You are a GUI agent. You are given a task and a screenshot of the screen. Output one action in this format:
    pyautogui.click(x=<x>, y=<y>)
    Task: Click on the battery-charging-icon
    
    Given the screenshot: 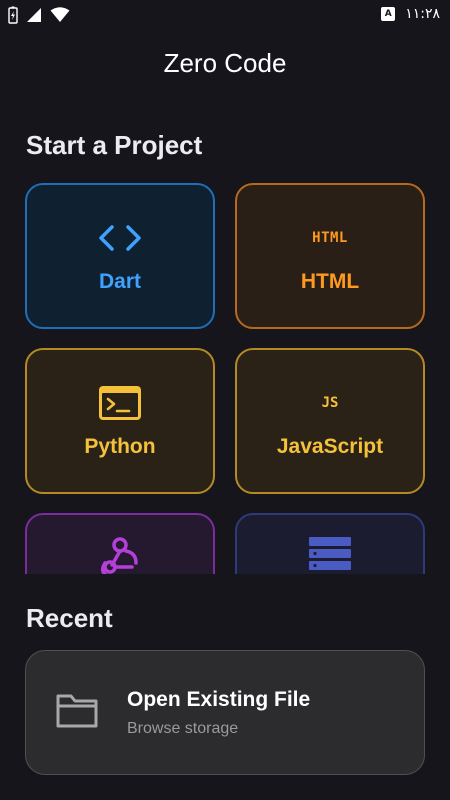 What is the action you would take?
    pyautogui.click(x=13, y=17)
    